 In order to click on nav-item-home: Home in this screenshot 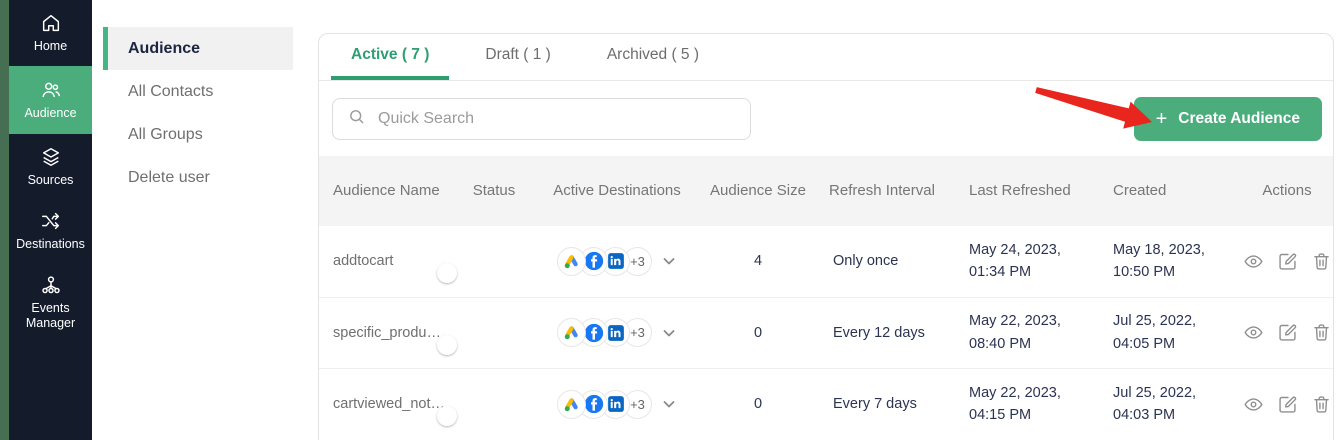, I will do `click(50, 33)`.